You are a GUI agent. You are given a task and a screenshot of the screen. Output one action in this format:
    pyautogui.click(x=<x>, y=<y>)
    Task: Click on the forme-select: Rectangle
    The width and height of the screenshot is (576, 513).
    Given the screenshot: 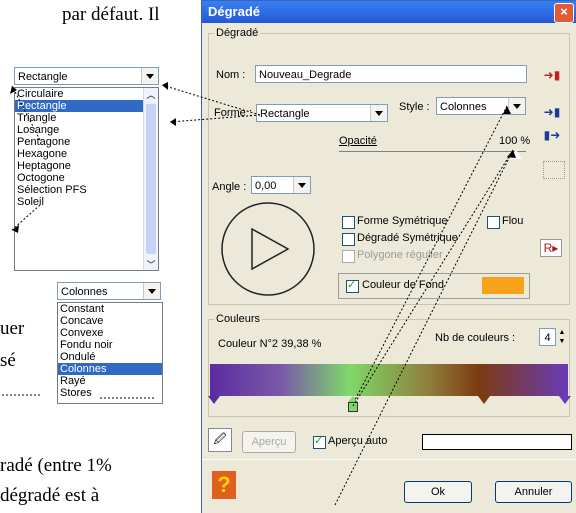 What is the action you would take?
    pyautogui.click(x=322, y=113)
    